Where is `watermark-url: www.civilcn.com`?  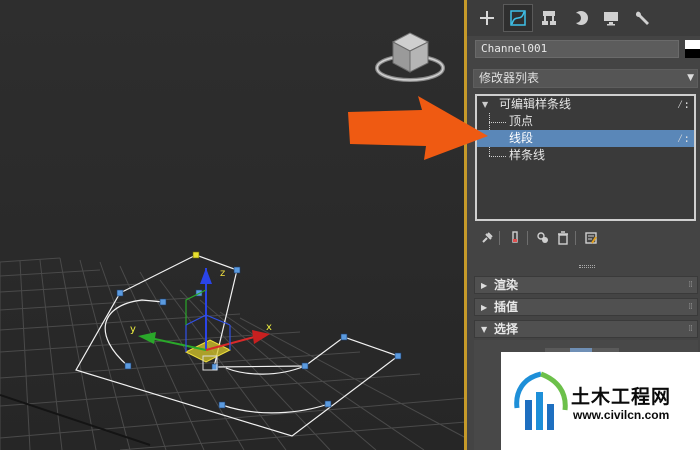
watermark-url: www.civilcn.com is located at coordinates (621, 415).